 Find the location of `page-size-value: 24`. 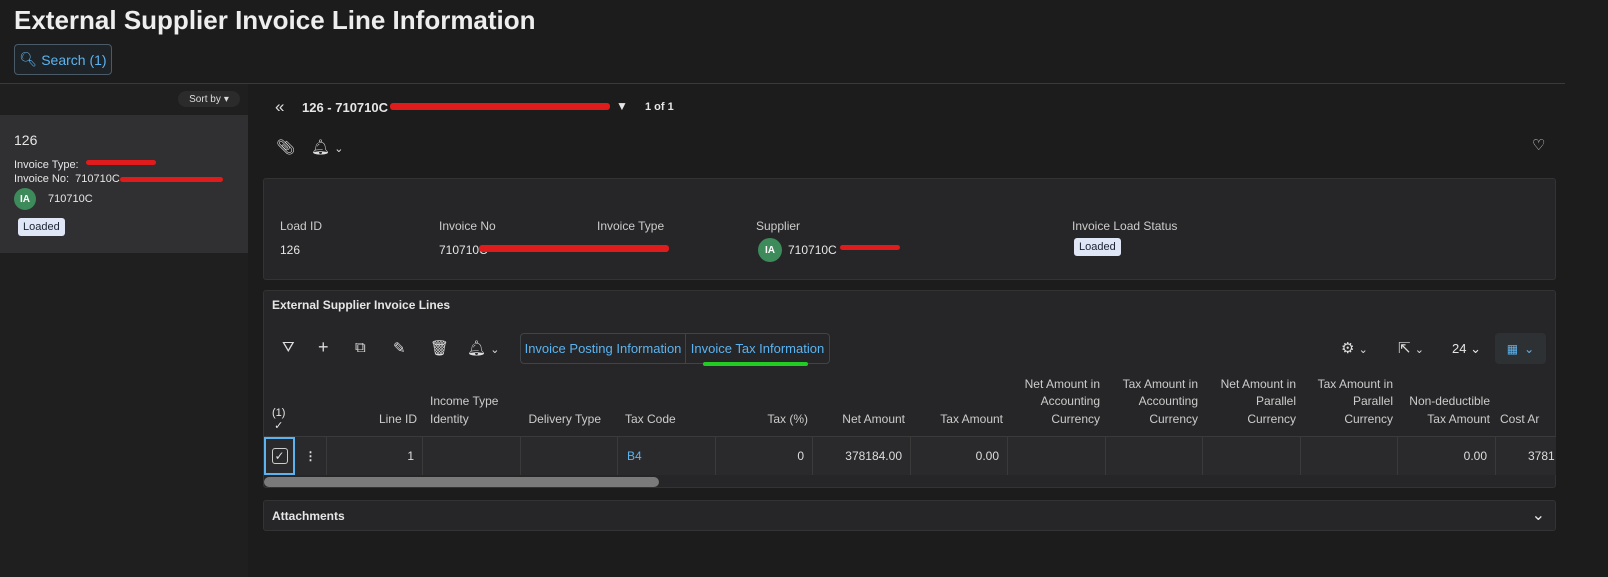

page-size-value: 24 is located at coordinates (1459, 348).